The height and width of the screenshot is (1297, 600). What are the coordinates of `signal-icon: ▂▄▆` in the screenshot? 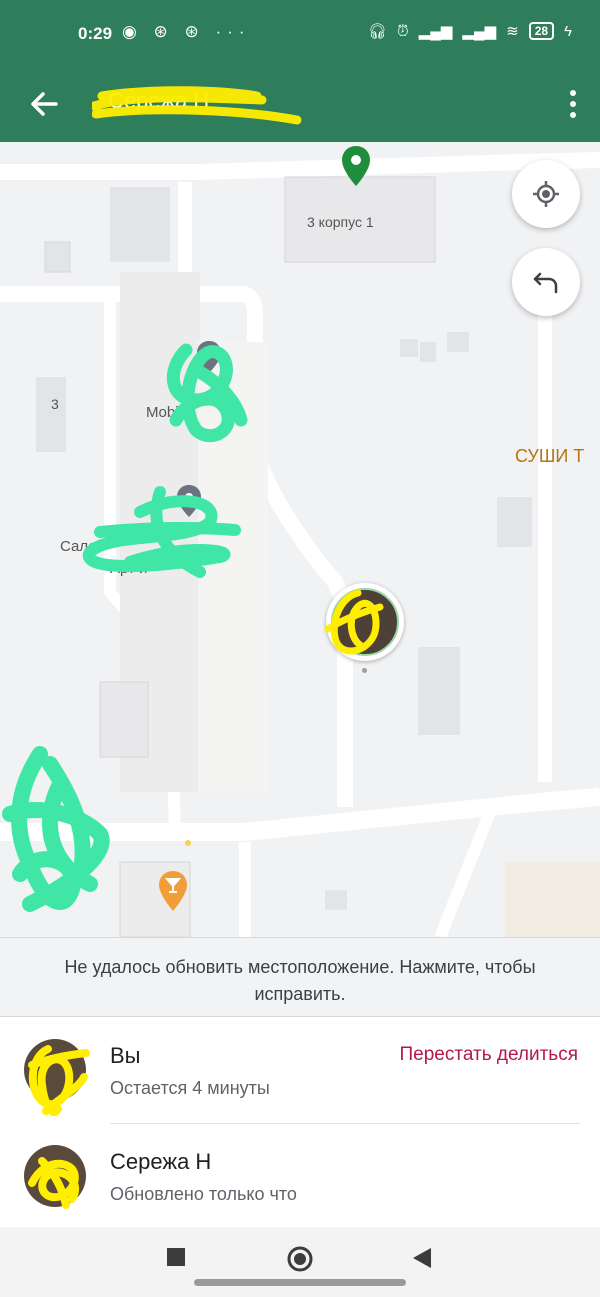 It's located at (435, 31).